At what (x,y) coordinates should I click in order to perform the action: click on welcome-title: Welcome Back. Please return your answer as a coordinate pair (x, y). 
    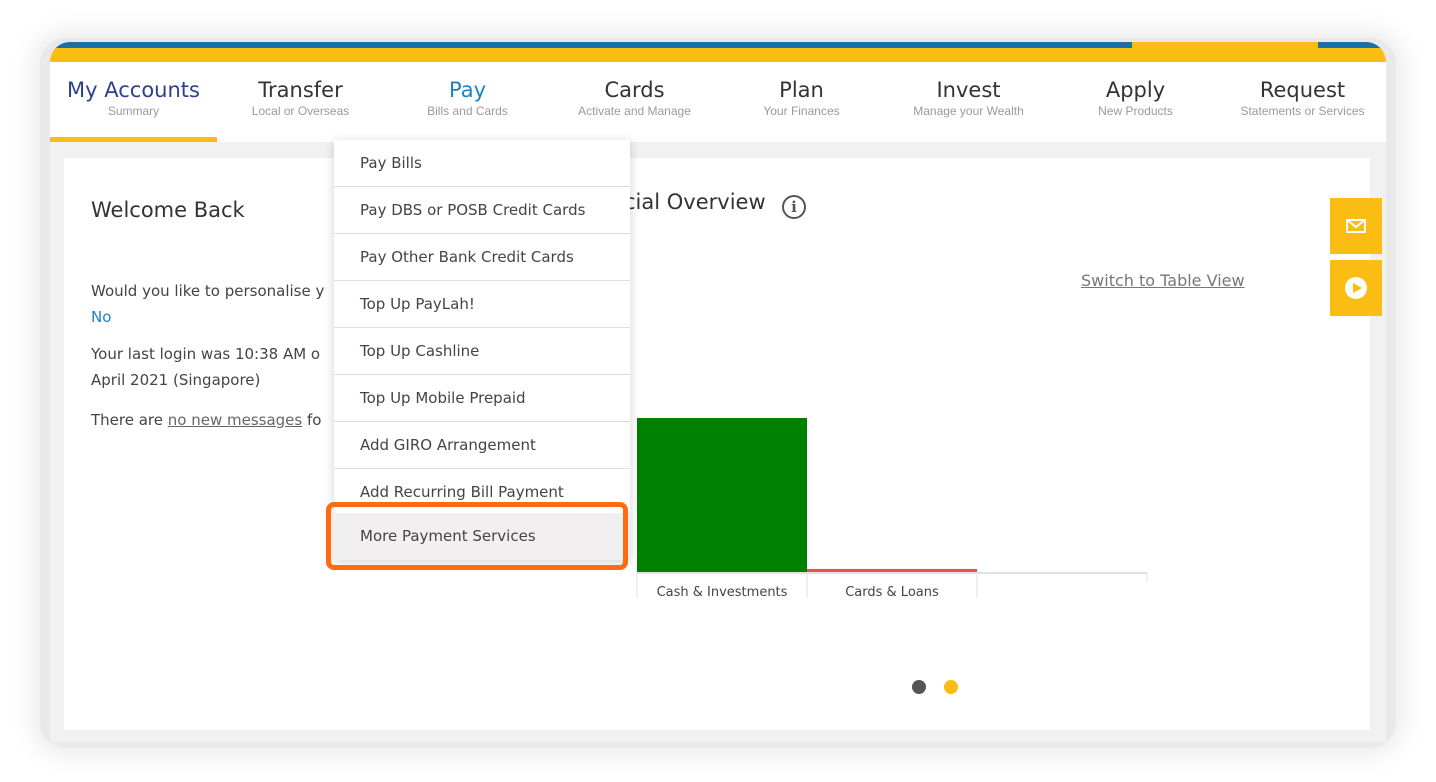
    Looking at the image, I should click on (168, 210).